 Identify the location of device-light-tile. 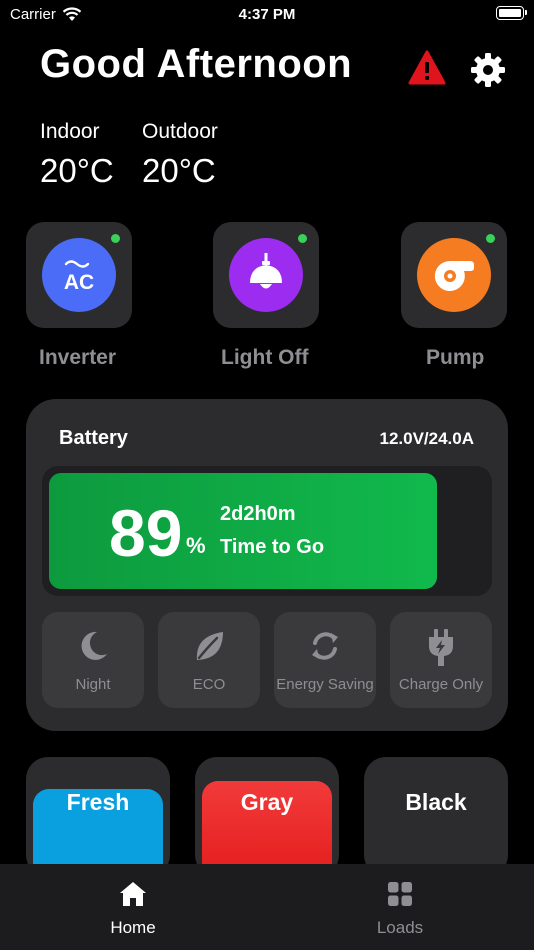
(266, 275).